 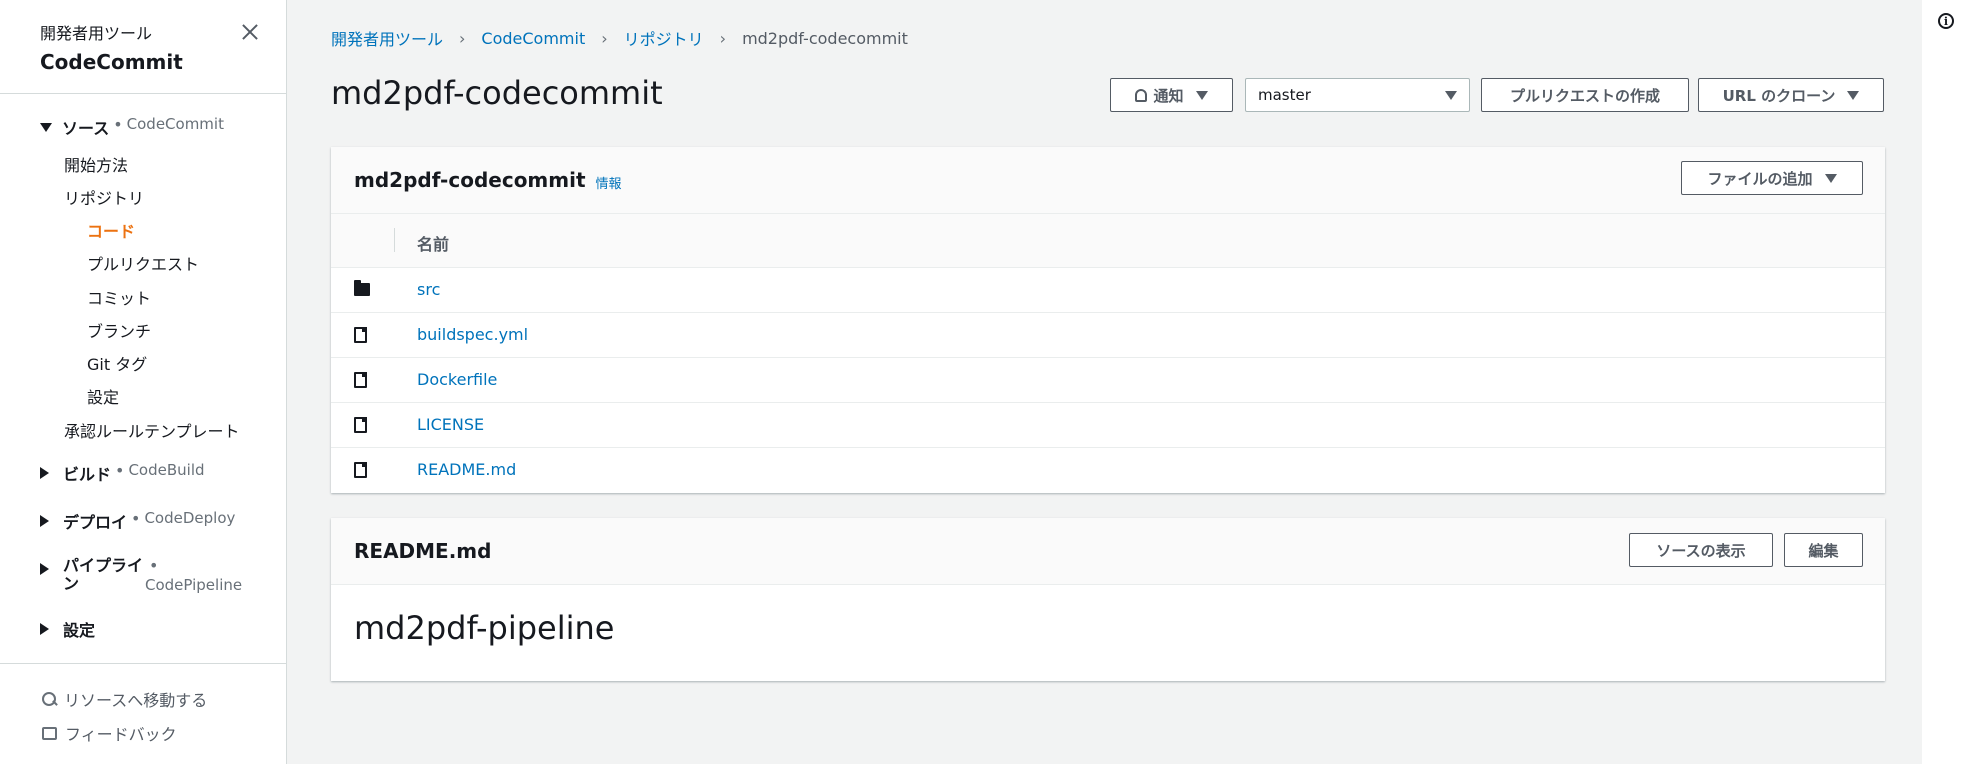 I want to click on nav-group-service: CodeBuild, so click(x=166, y=470).